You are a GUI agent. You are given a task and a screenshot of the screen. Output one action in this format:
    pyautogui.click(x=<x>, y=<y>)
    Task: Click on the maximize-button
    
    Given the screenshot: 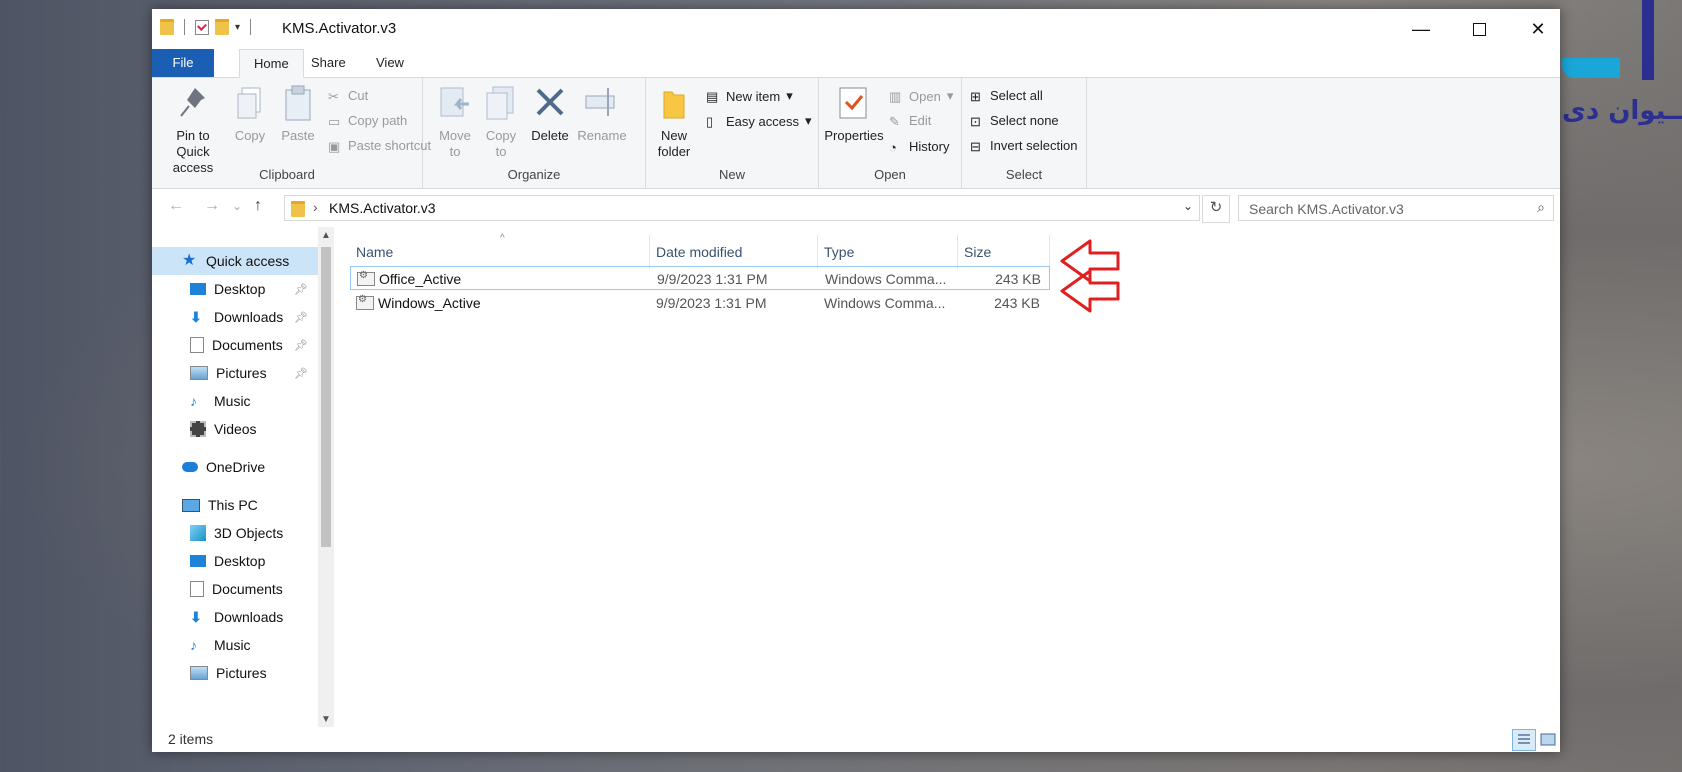 What is the action you would take?
    pyautogui.click(x=1479, y=29)
    